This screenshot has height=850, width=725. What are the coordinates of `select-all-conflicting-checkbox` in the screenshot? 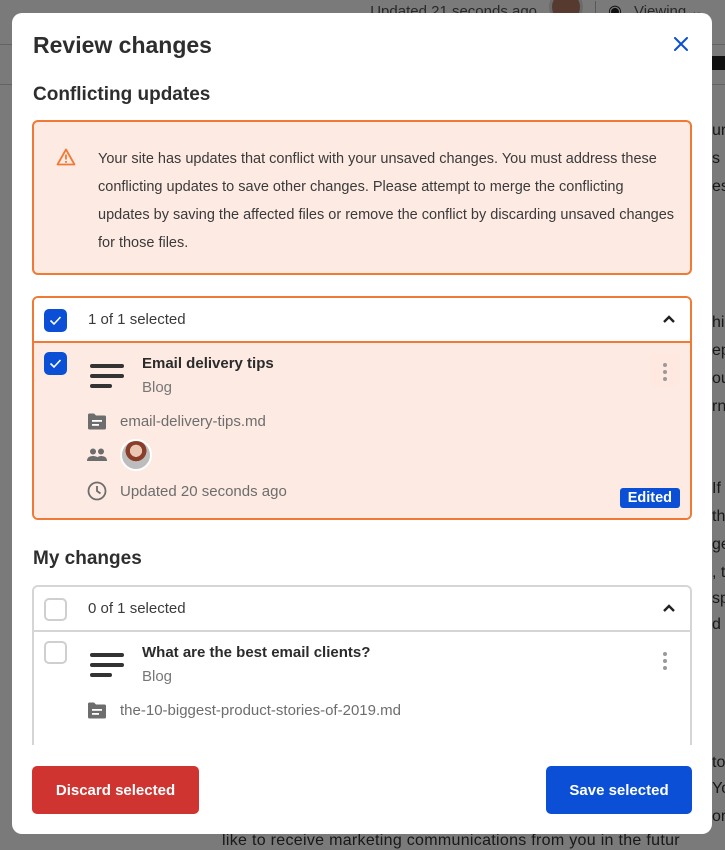 It's located at (55, 320).